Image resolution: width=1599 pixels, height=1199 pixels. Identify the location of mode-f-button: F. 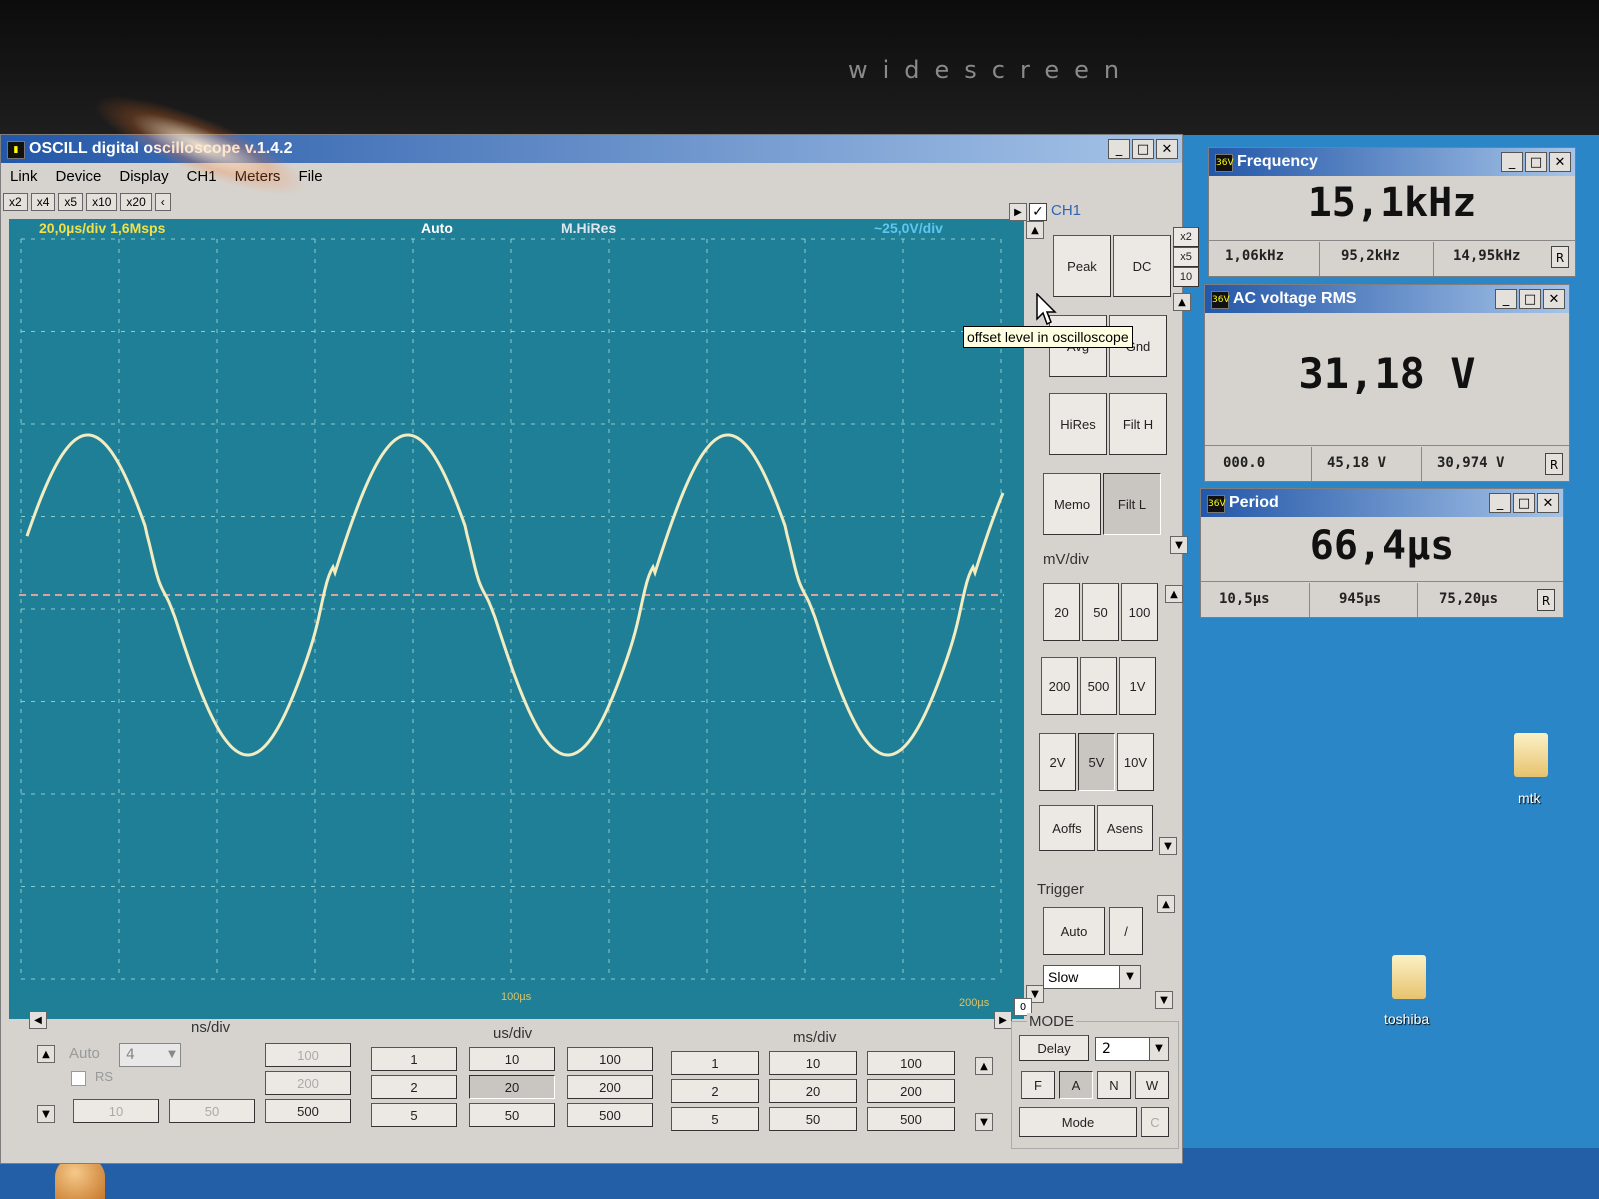
(1038, 1085).